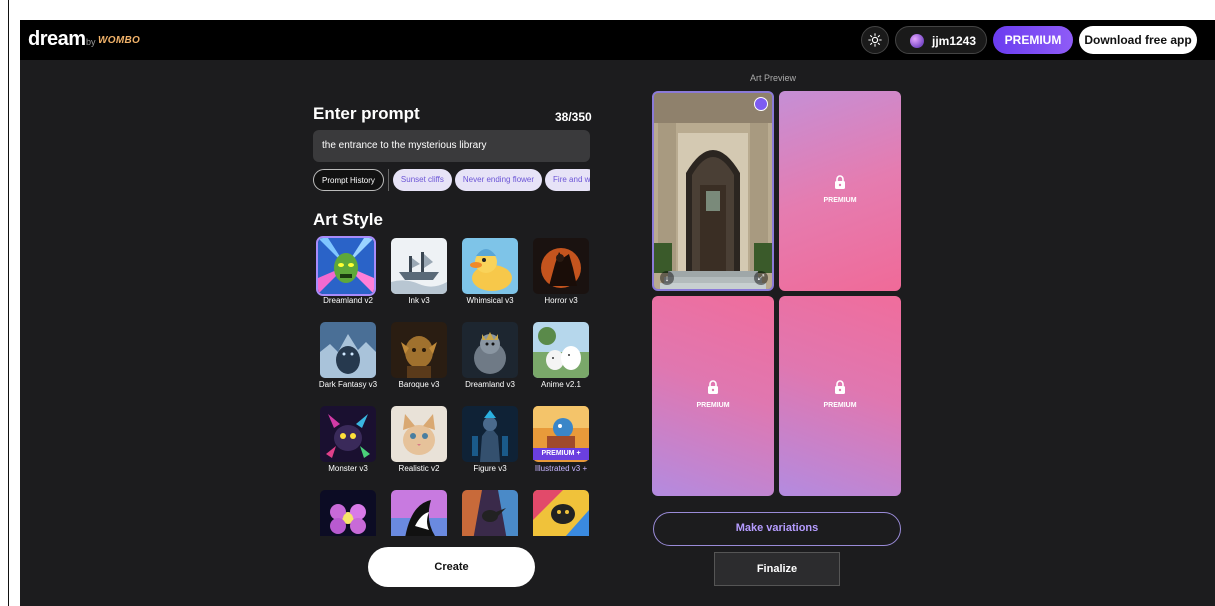  I want to click on preview-locked-1: PREMIUM, so click(840, 191).